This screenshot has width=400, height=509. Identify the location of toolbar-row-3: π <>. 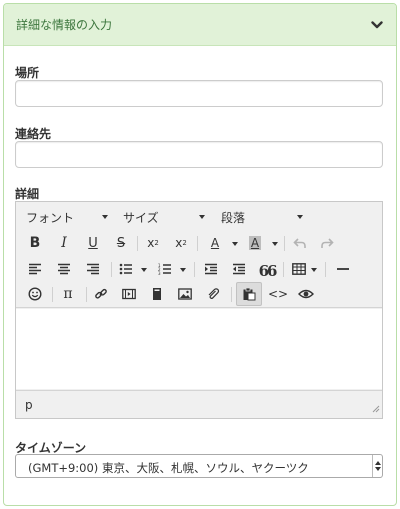
(199, 295).